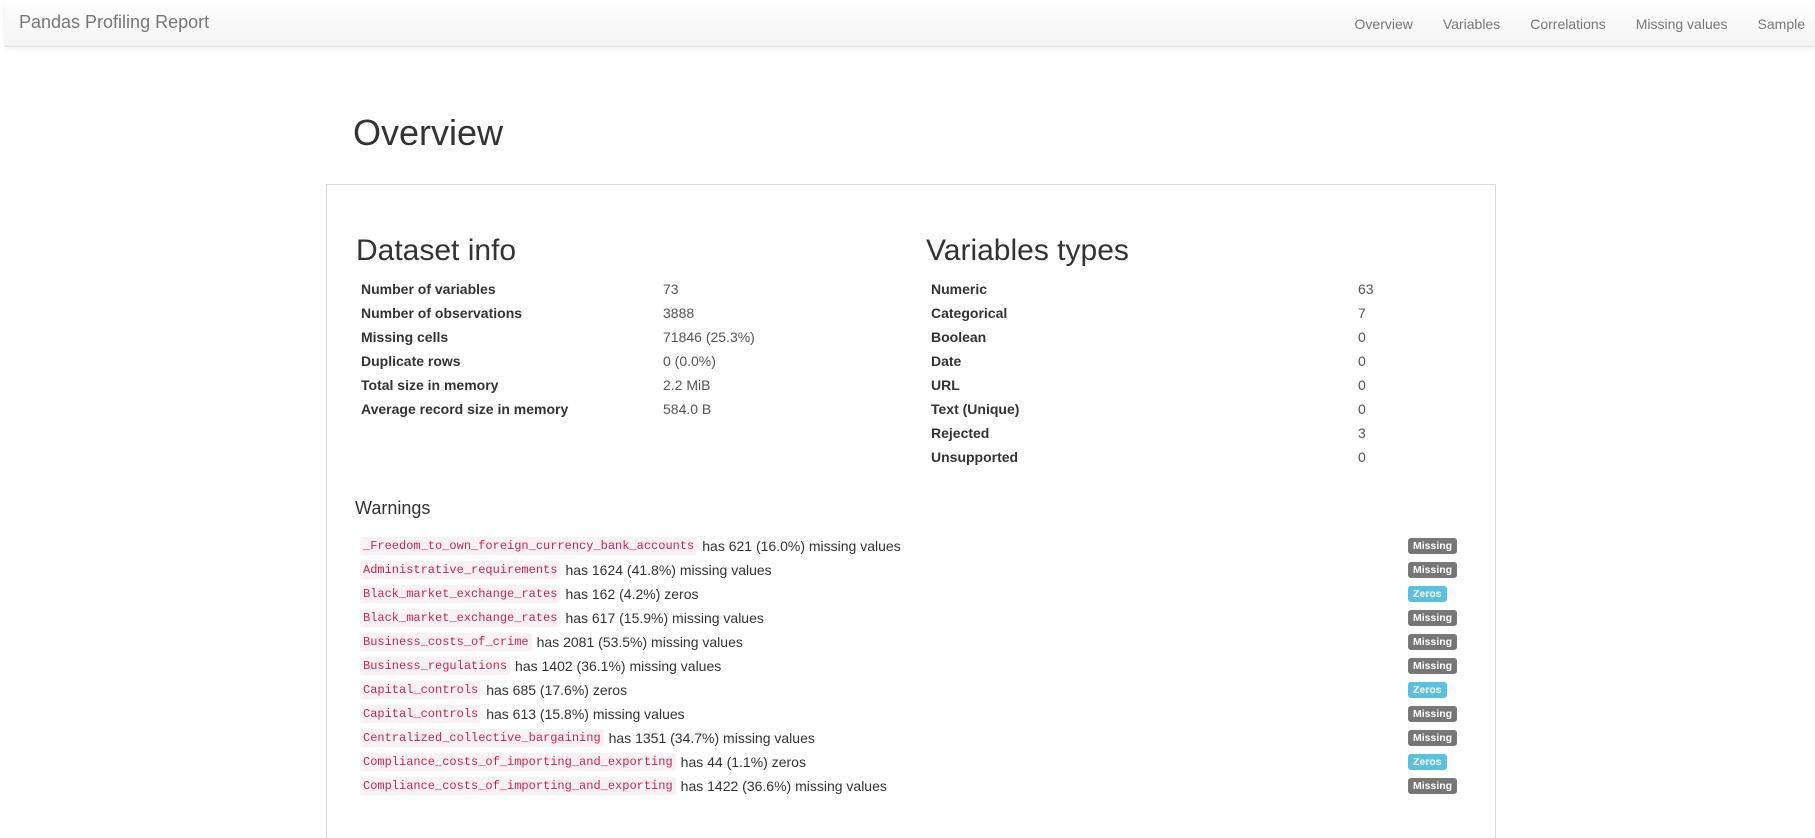 This screenshot has width=1815, height=838. Describe the element at coordinates (1471, 24) in the screenshot. I see `nav-link-variables: Variables` at that location.